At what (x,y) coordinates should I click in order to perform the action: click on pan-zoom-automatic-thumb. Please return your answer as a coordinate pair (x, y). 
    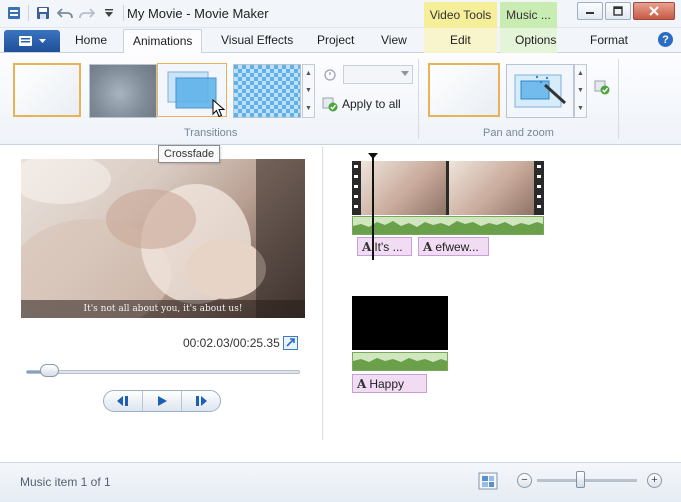
    Looking at the image, I should click on (540, 91).